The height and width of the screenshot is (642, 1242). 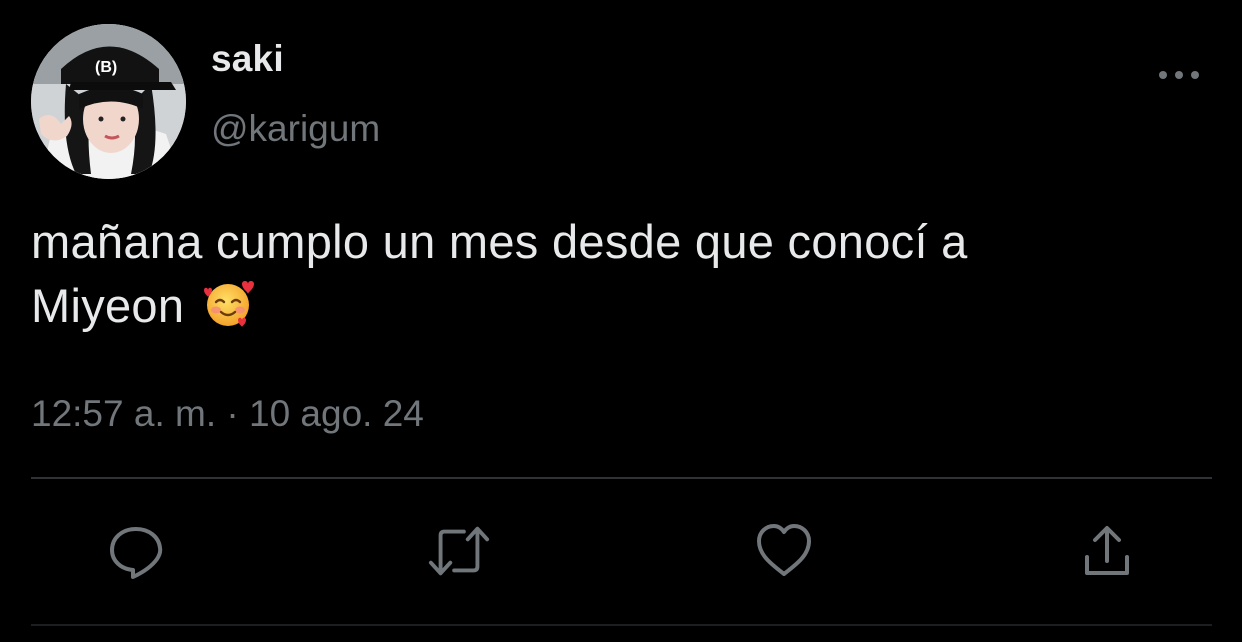 I want to click on author-handle: @karigum, so click(x=295, y=129).